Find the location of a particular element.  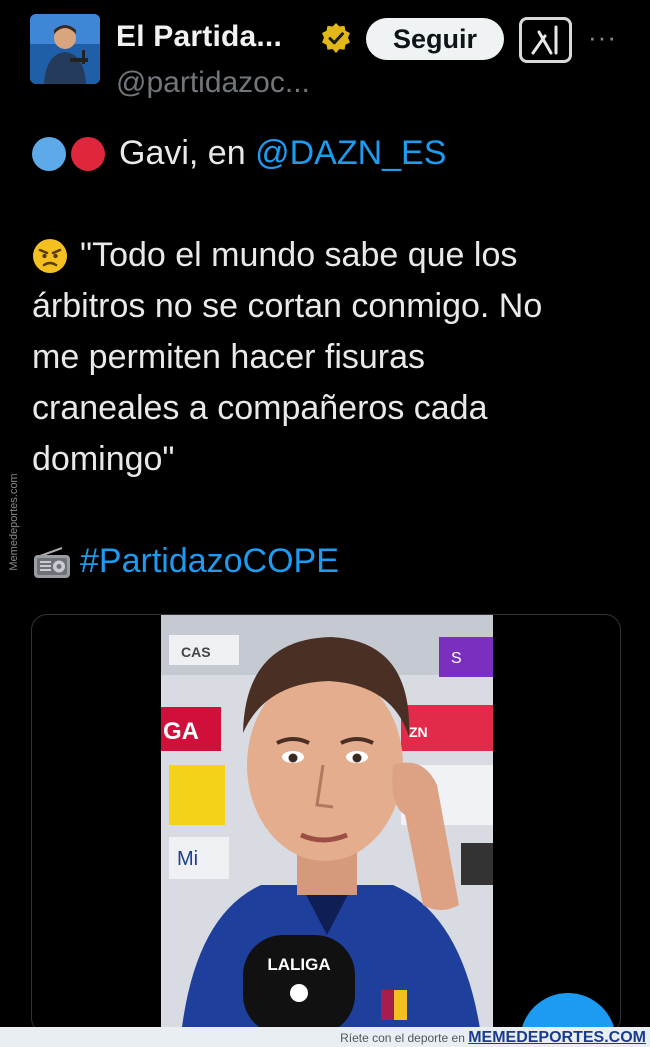

radio-icon is located at coordinates (52, 562).